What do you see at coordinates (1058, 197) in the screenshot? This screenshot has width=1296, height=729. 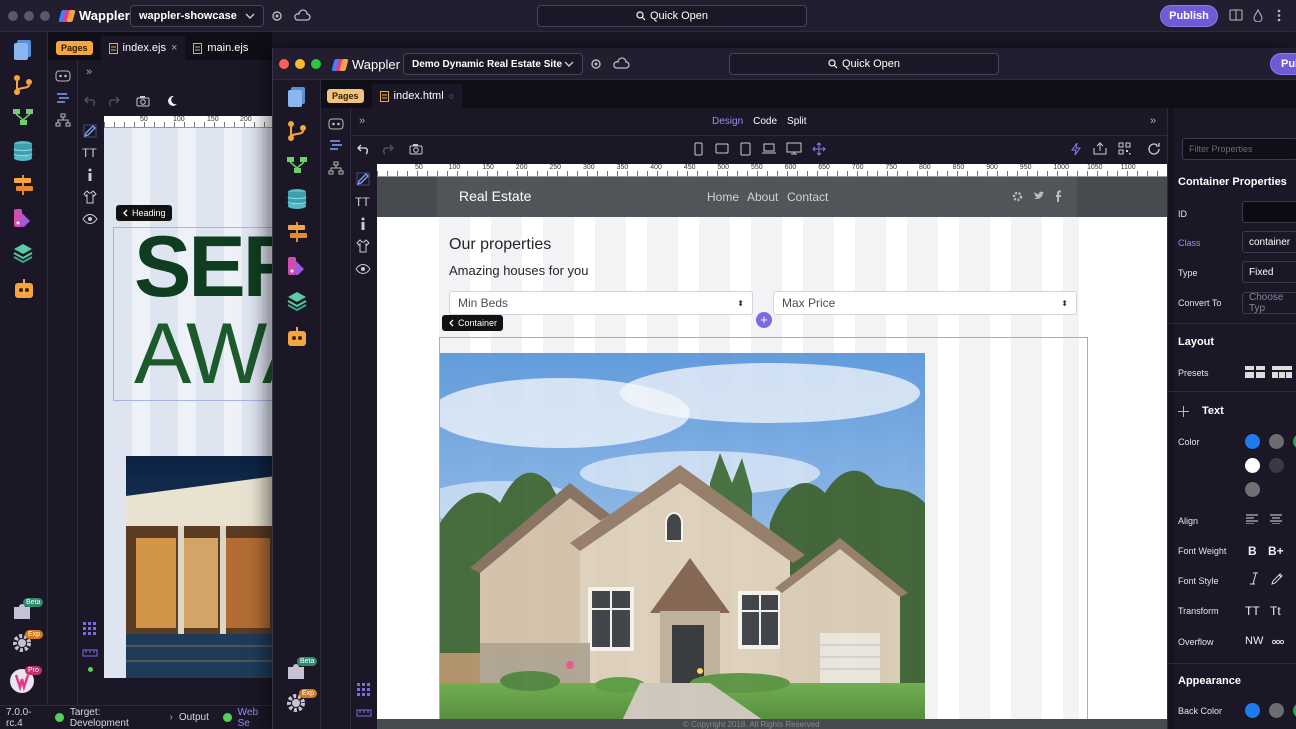 I see `facebook-icon` at bounding box center [1058, 197].